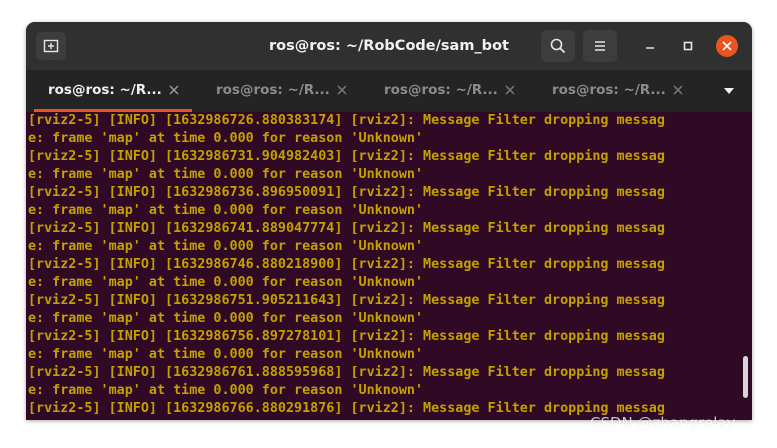 This screenshot has height=448, width=777. I want to click on title-bar: ros@ros: ~/RobCode/sam_bot, so click(389, 46).